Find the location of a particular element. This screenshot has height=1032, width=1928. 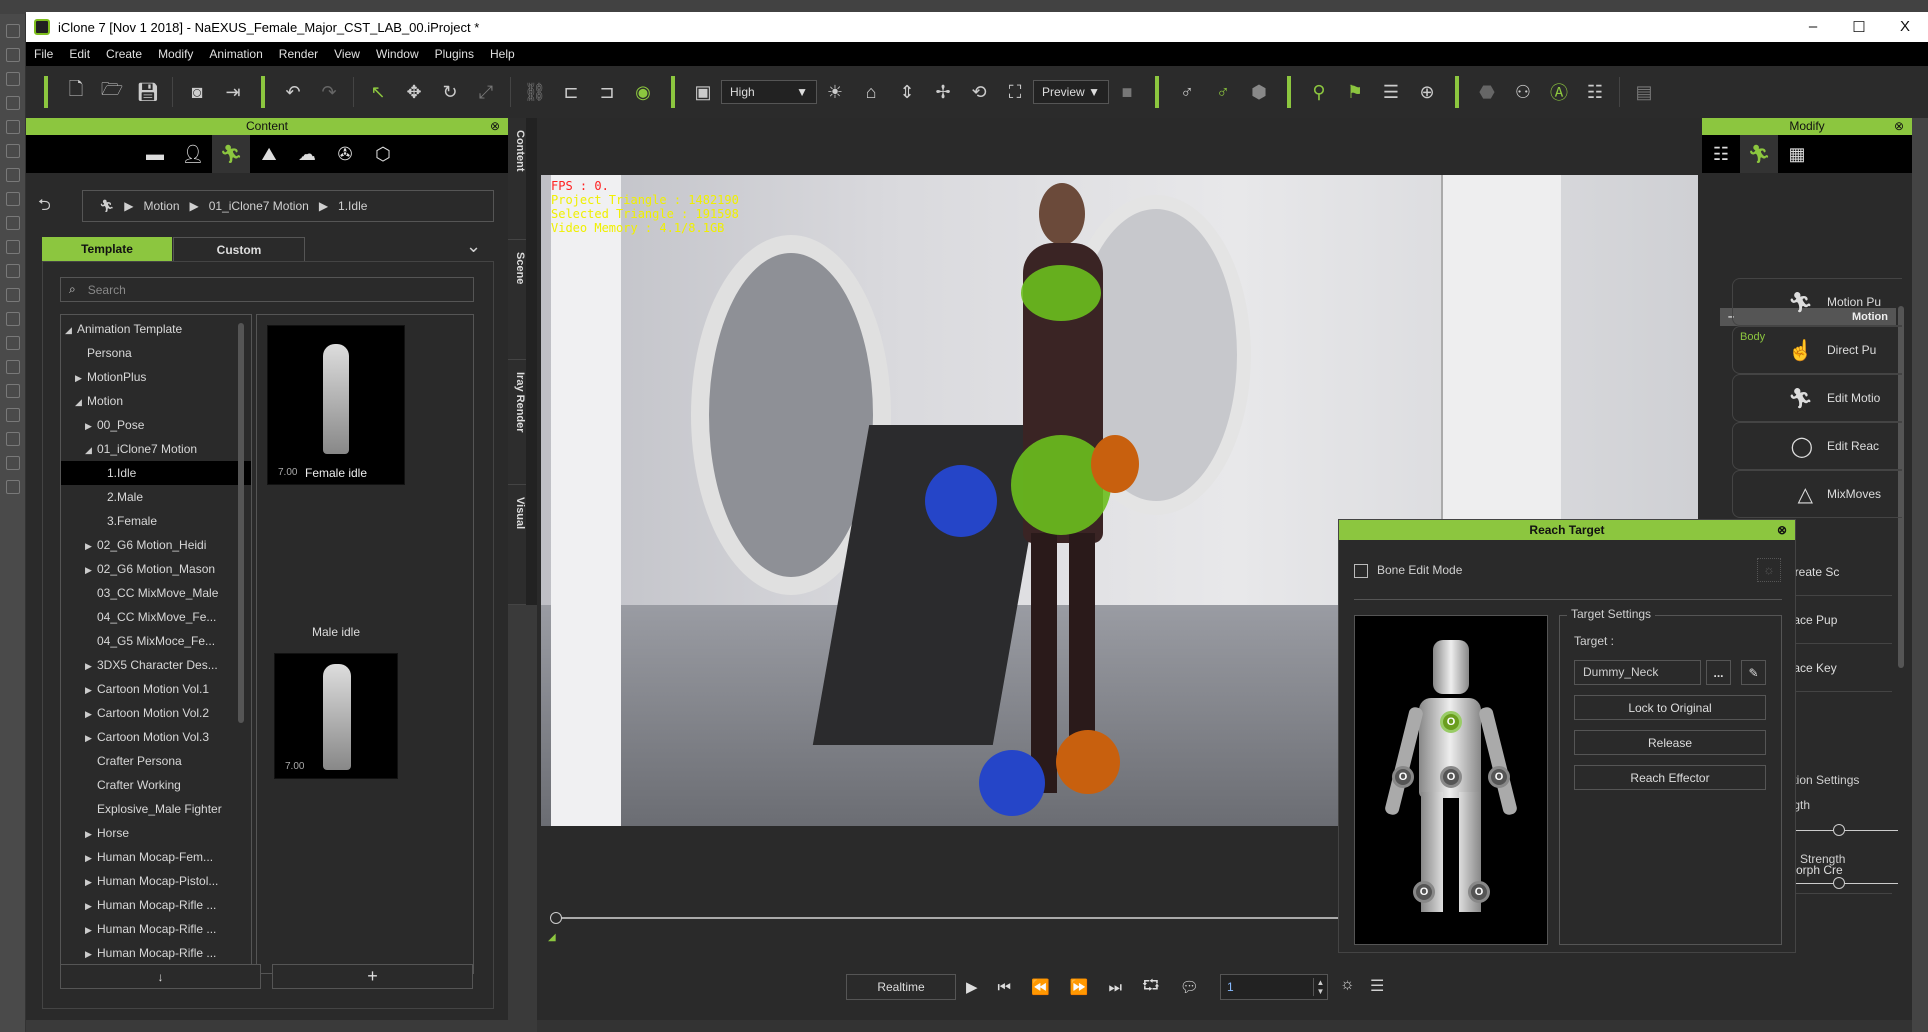

checker-icon: ▦ is located at coordinates (1797, 154).